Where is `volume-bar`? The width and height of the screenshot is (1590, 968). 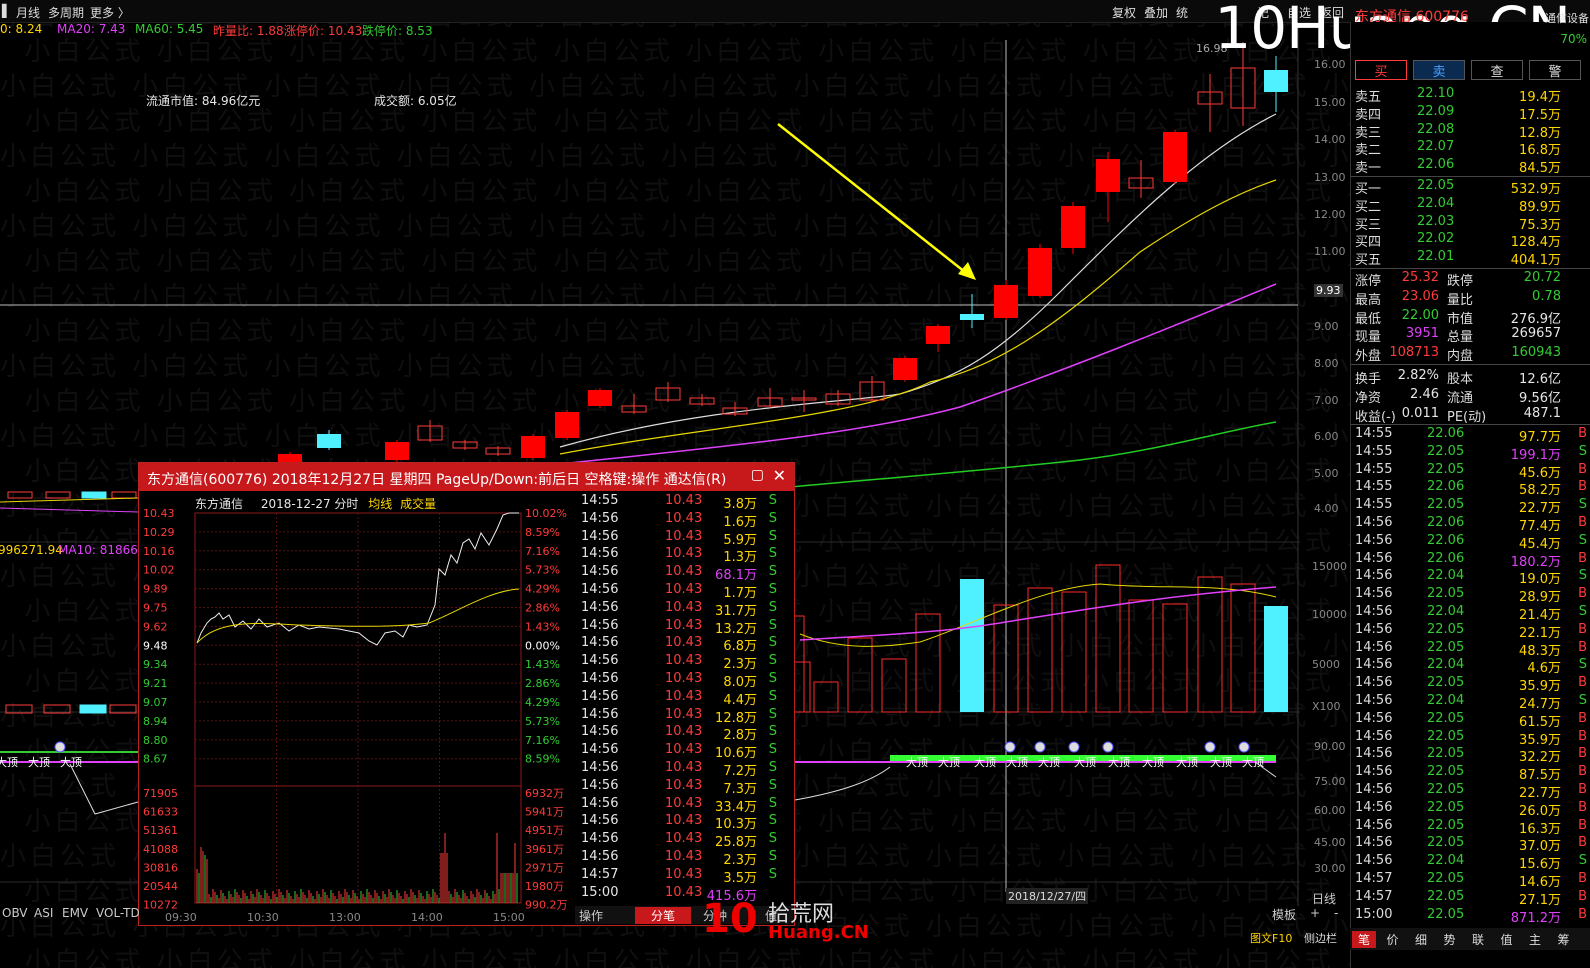 volume-bar is located at coordinates (93, 709).